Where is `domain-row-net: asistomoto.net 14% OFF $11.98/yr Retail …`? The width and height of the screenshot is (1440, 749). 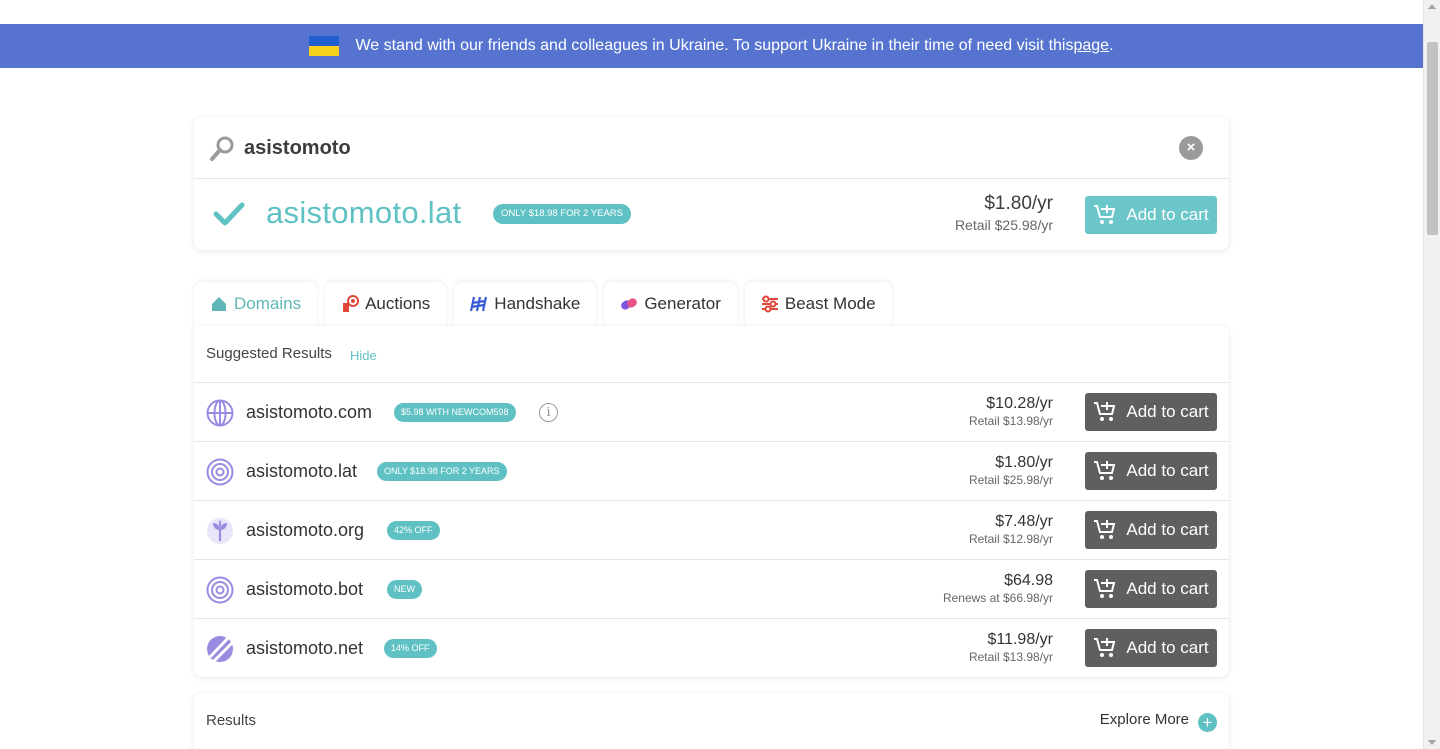
domain-row-net: asistomoto.net 14% OFF $11.98/yr Retail … is located at coordinates (711, 648).